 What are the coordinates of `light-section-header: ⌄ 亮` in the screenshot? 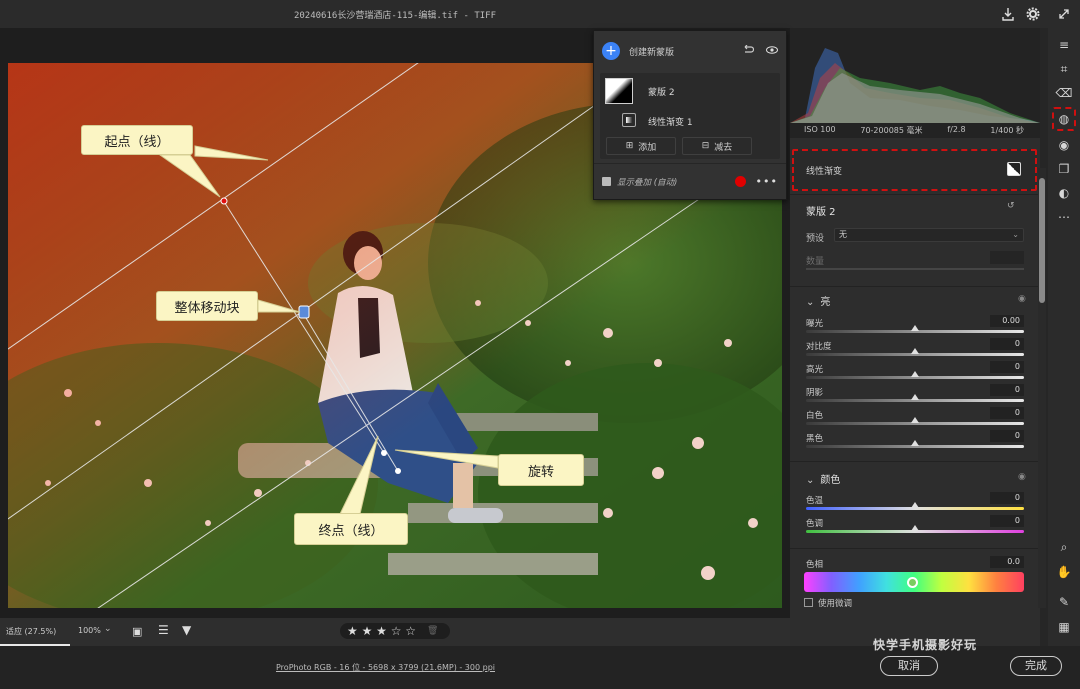 It's located at (818, 300).